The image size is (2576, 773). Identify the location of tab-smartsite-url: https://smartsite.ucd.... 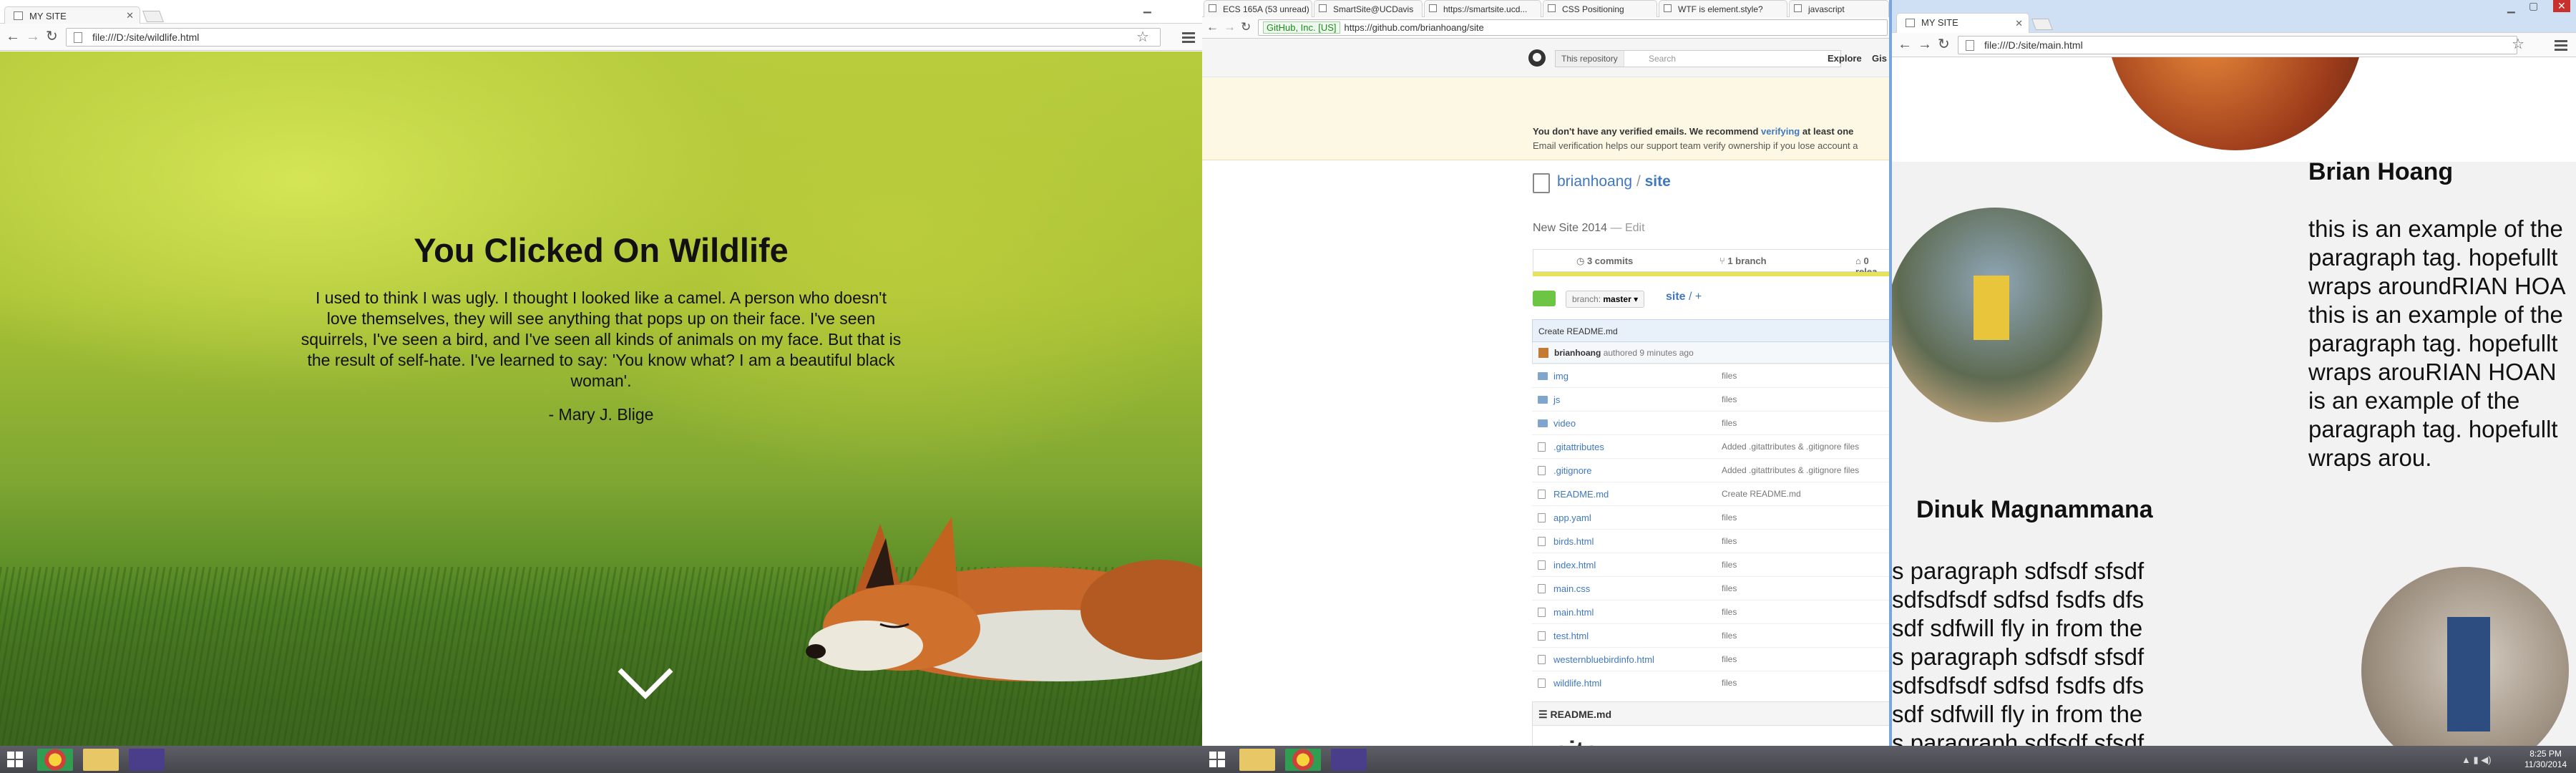
(1482, 8).